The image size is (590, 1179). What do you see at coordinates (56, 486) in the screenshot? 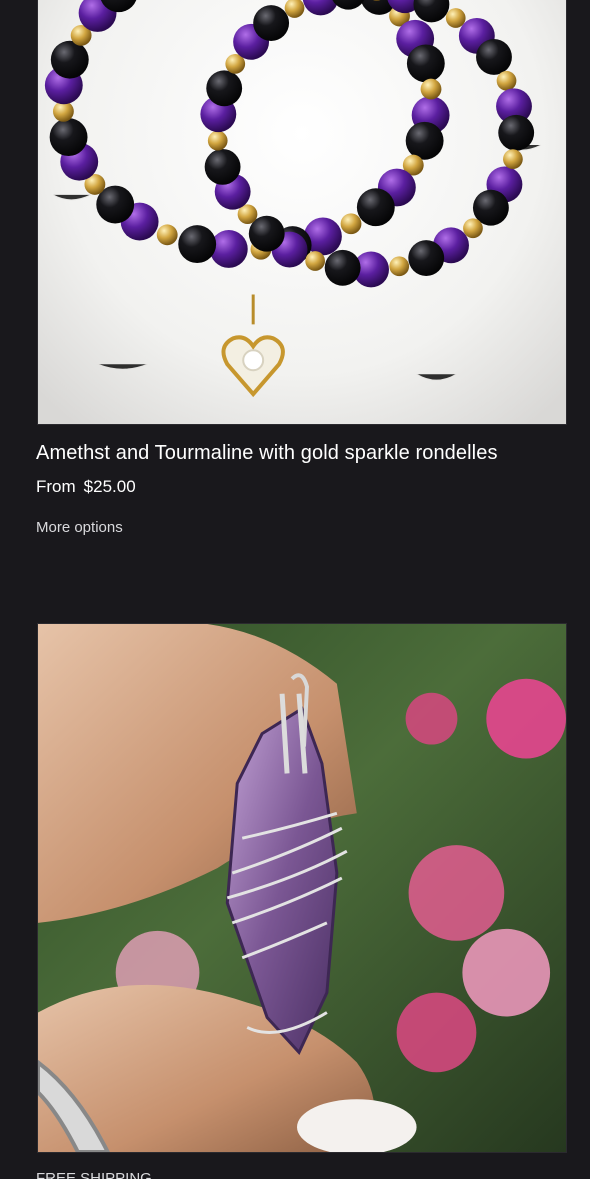
I see `price-prefix: From` at bounding box center [56, 486].